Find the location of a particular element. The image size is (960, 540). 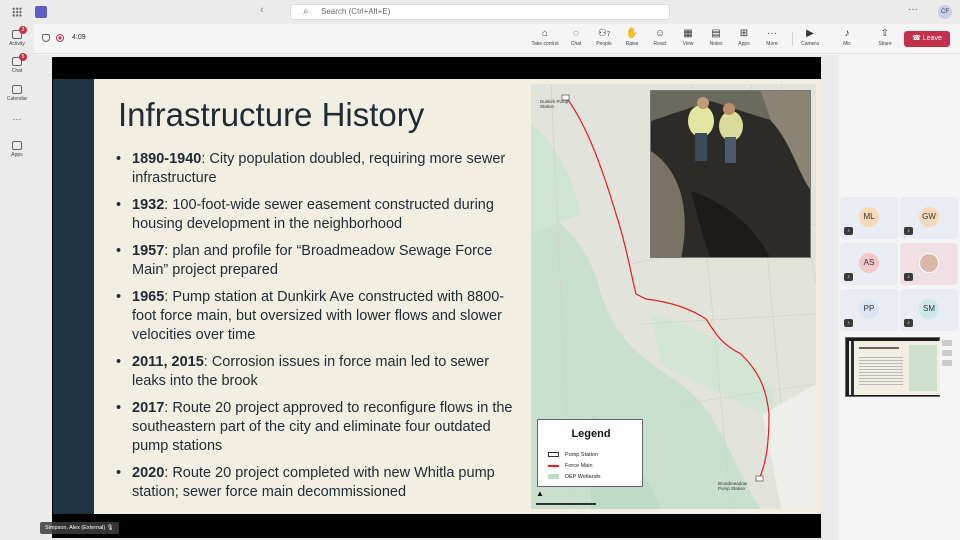

bullet-year: 2011, 2015 is located at coordinates (168, 362).